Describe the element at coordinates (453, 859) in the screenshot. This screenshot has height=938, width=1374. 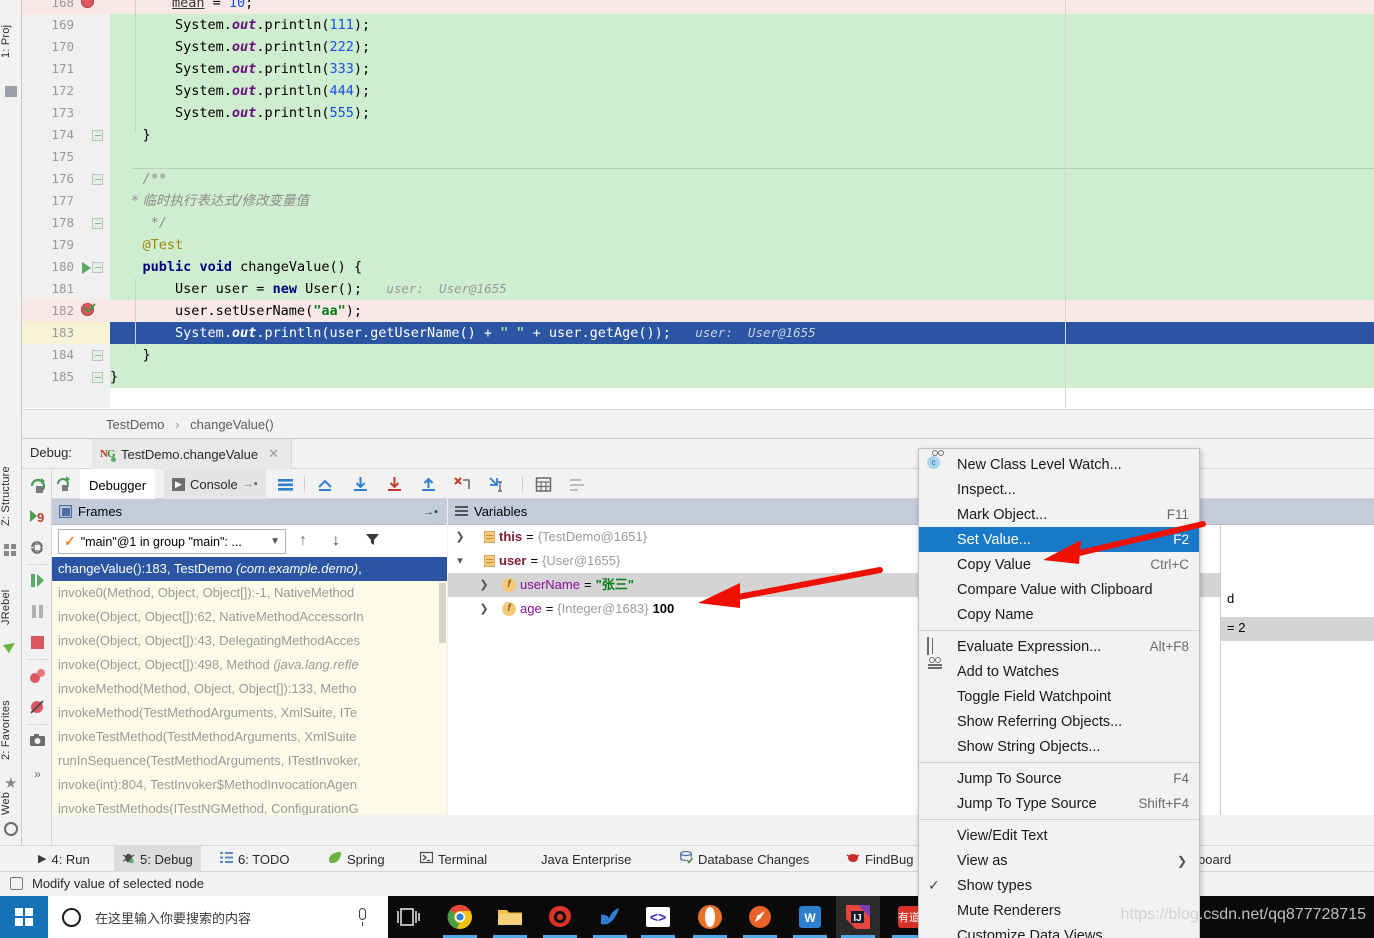
I see `bottom-tab-terminal: Terminal` at that location.